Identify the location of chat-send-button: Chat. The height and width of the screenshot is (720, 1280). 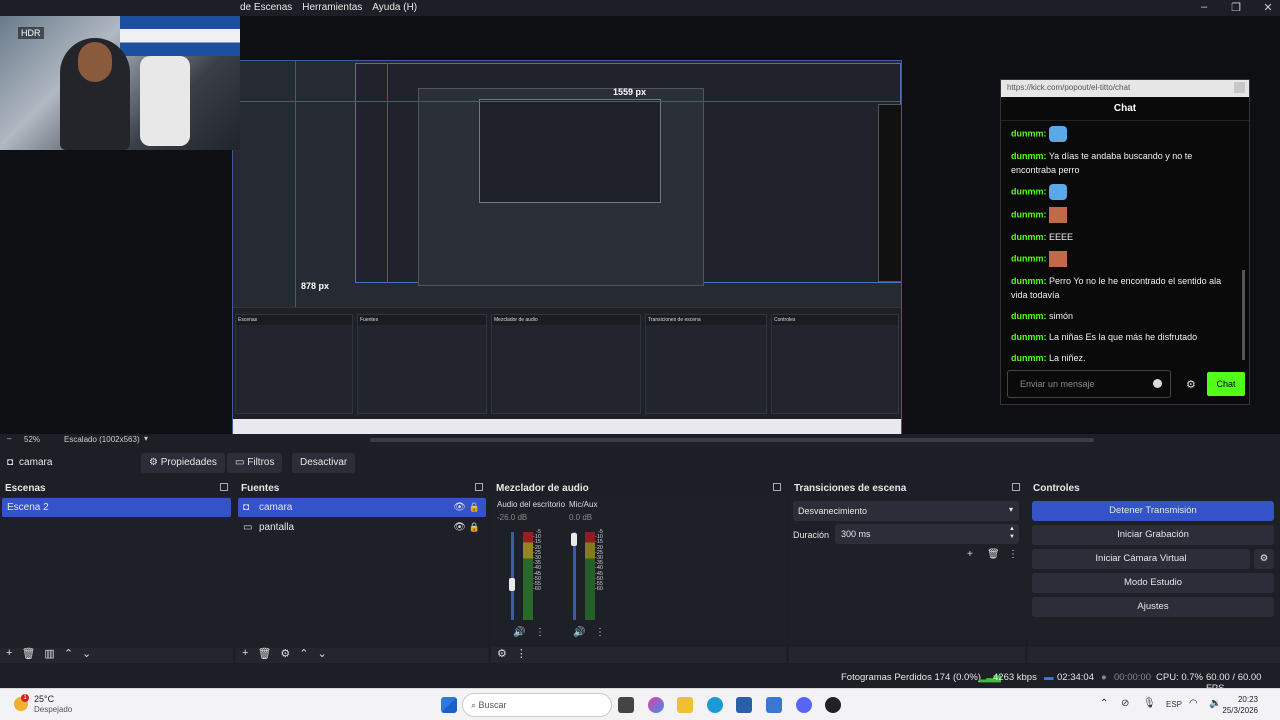
(1226, 384).